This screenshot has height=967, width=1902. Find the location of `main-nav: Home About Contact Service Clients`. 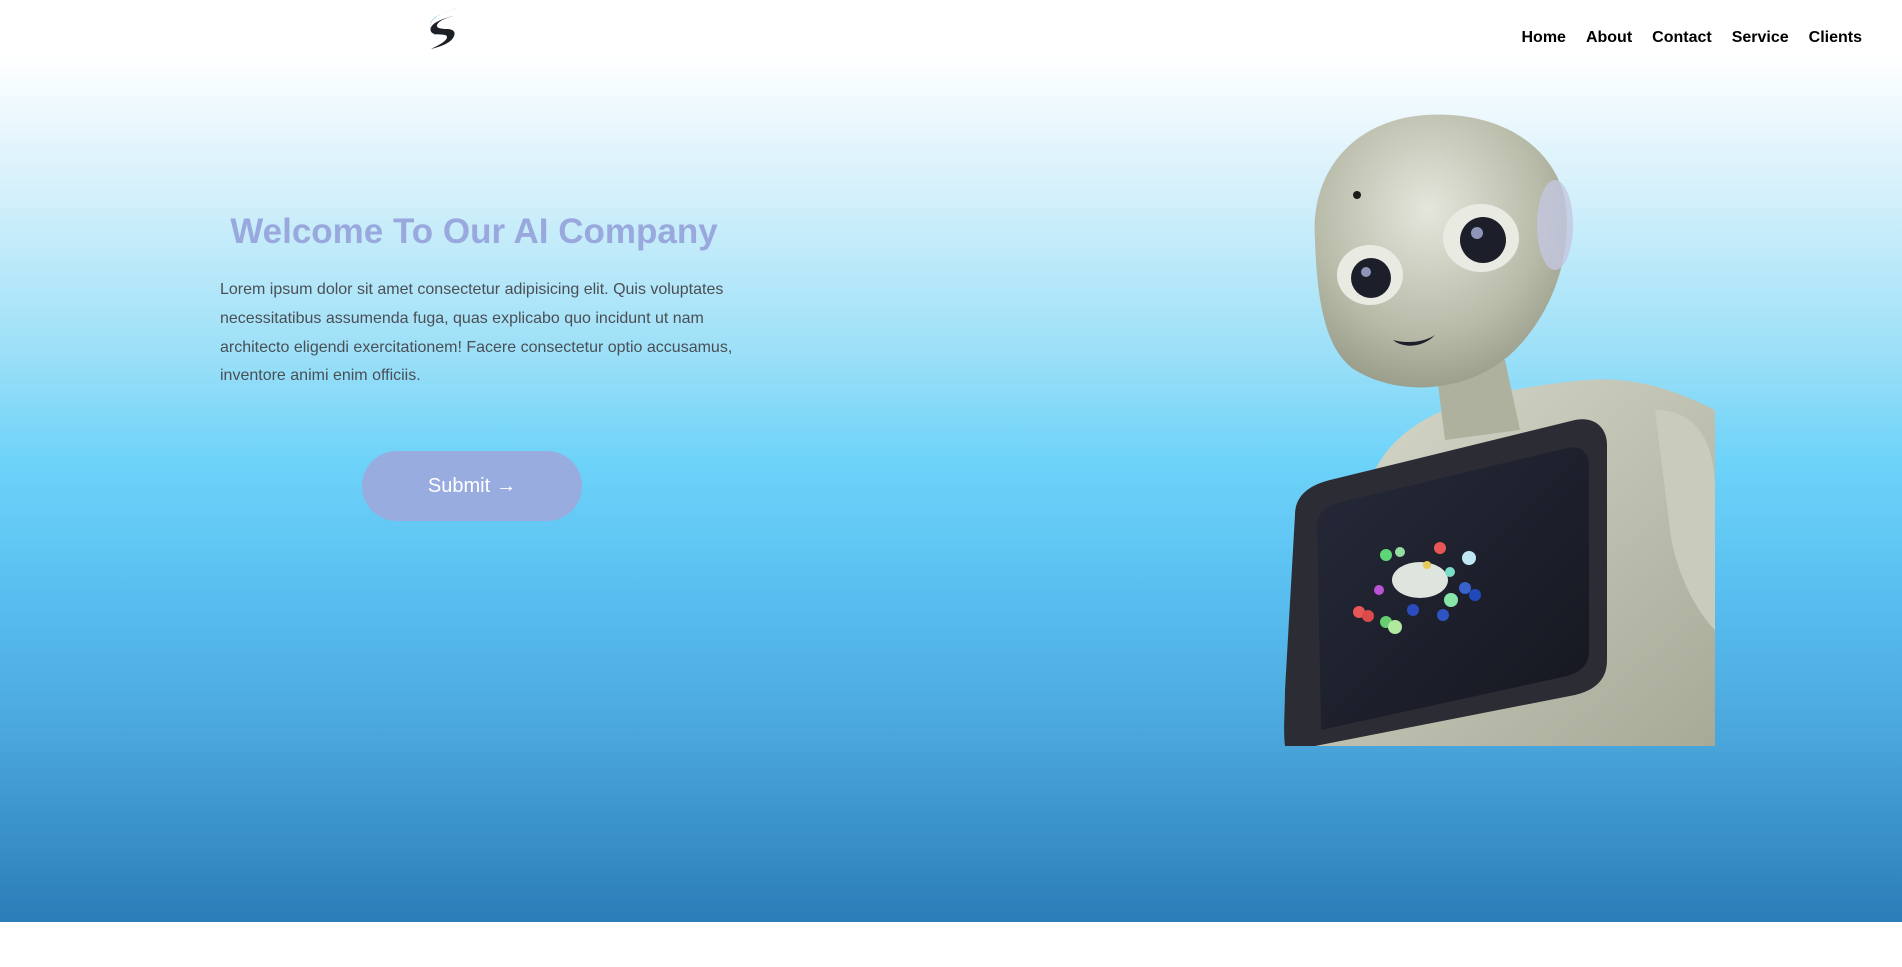

main-nav: Home About Contact Service Clients is located at coordinates (1682, 38).